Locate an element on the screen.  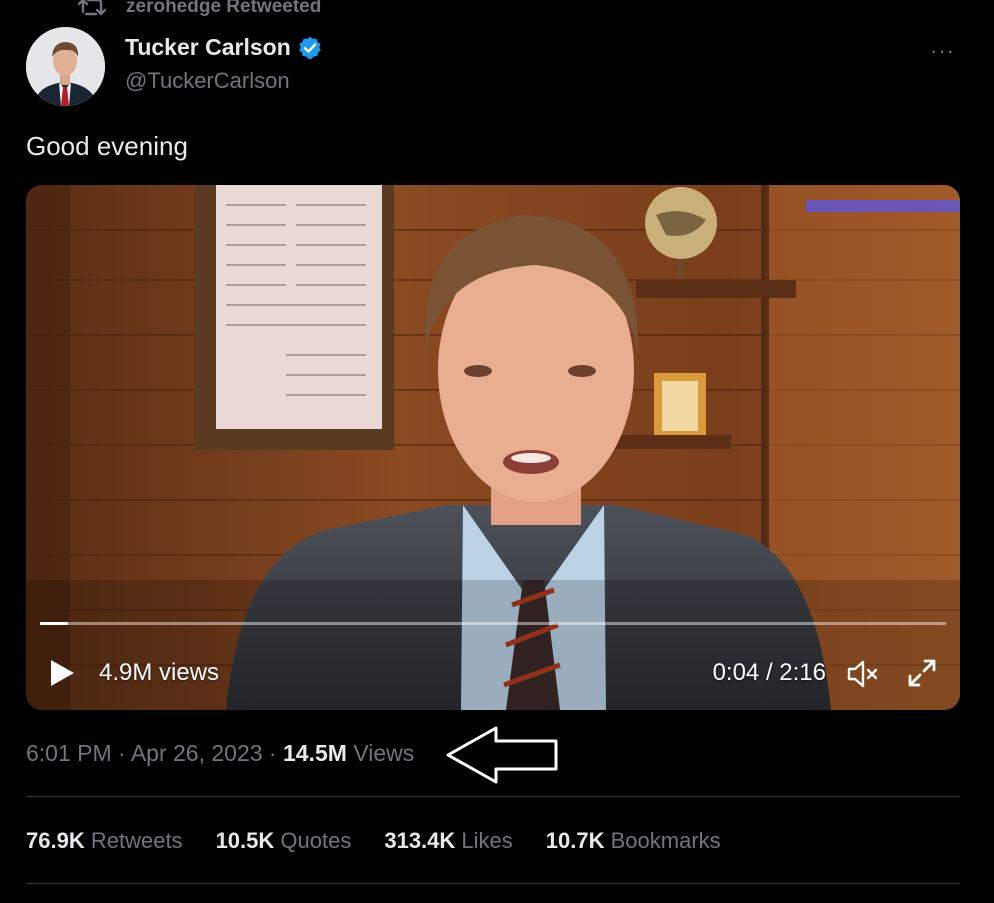
bookmarks-label: Bookmarks is located at coordinates (665, 840).